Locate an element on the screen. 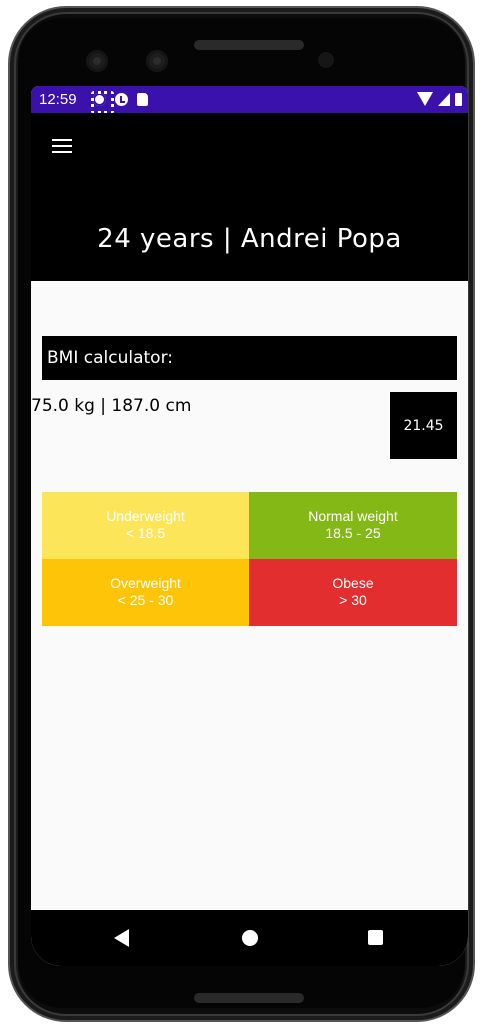  status-notification-icons is located at coordinates (119, 102).